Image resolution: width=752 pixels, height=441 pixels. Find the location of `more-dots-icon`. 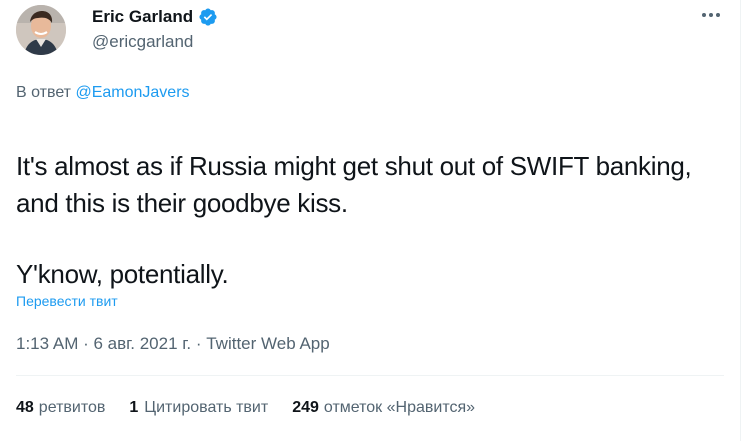

more-dots-icon is located at coordinates (711, 15).